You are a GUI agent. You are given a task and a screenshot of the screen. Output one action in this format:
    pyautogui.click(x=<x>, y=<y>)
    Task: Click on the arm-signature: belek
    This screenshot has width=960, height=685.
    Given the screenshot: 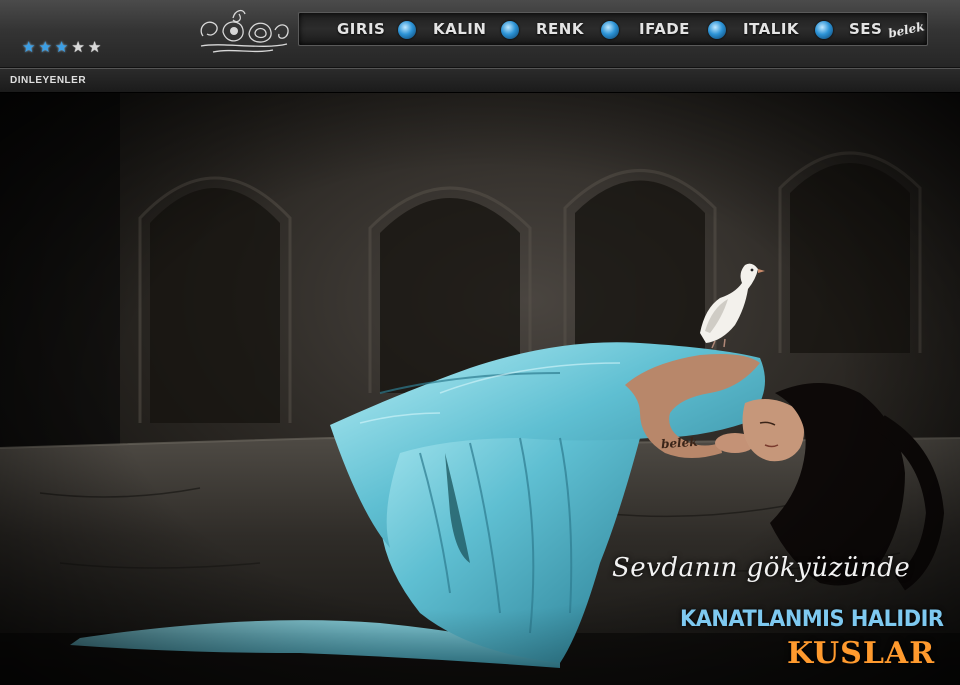 What is the action you would take?
    pyautogui.click(x=679, y=443)
    